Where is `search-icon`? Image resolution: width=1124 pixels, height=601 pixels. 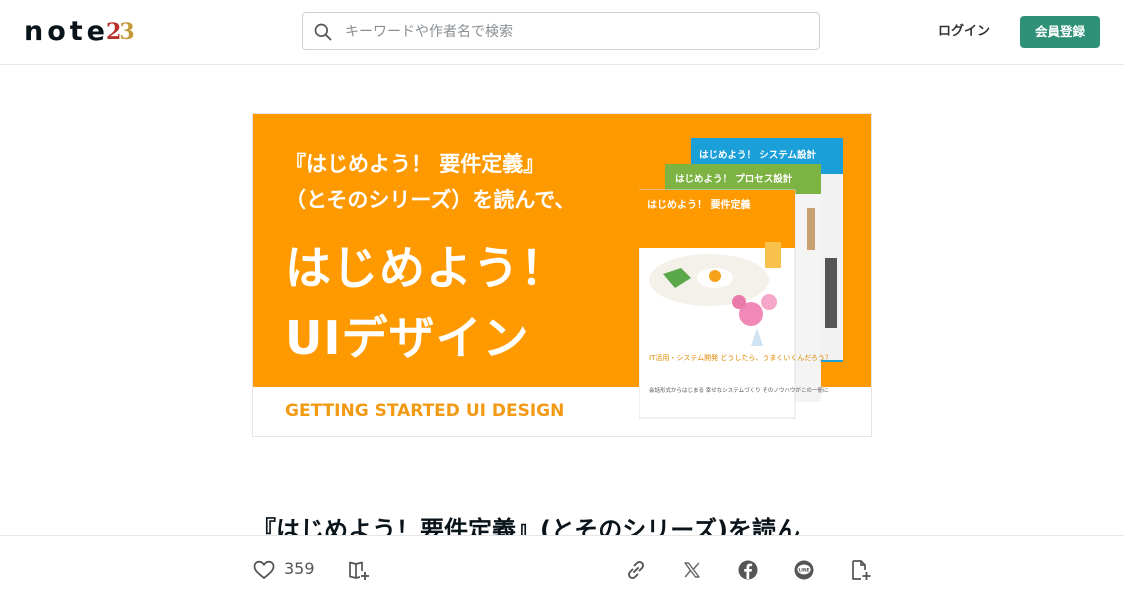
search-icon is located at coordinates (323, 32).